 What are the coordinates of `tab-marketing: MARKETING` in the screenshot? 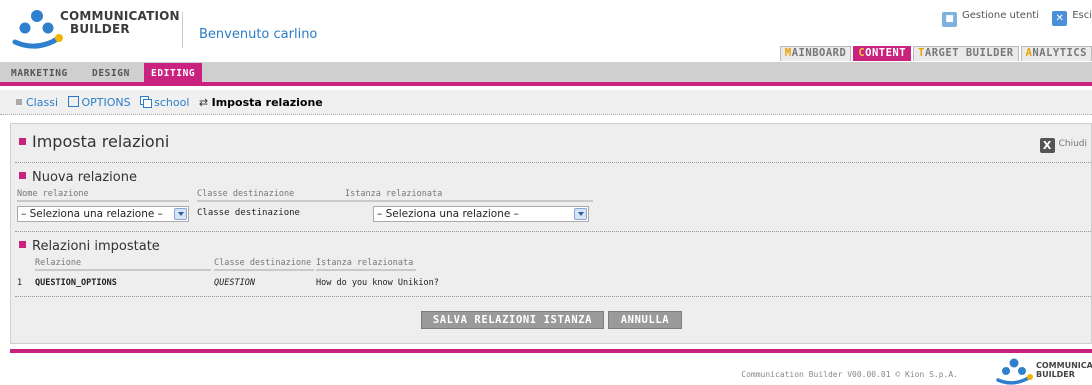 It's located at (39, 73).